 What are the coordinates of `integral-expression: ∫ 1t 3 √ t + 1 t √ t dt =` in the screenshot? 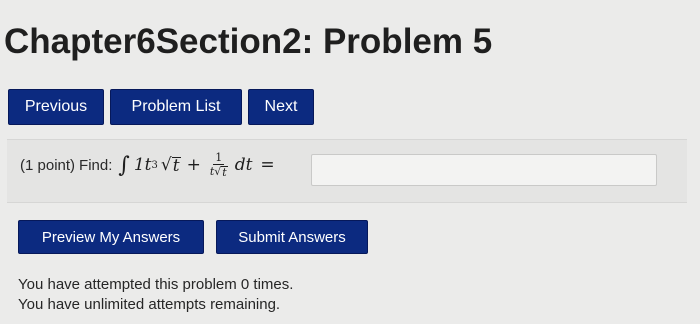 It's located at (196, 165).